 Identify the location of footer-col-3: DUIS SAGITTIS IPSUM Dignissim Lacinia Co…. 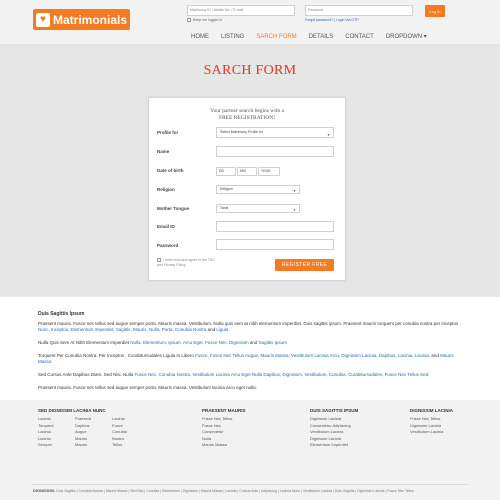
(334, 428).